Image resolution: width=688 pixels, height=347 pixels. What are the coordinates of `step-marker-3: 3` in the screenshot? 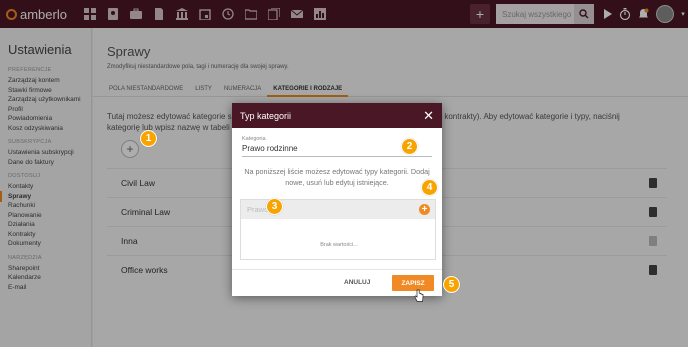 It's located at (274, 206).